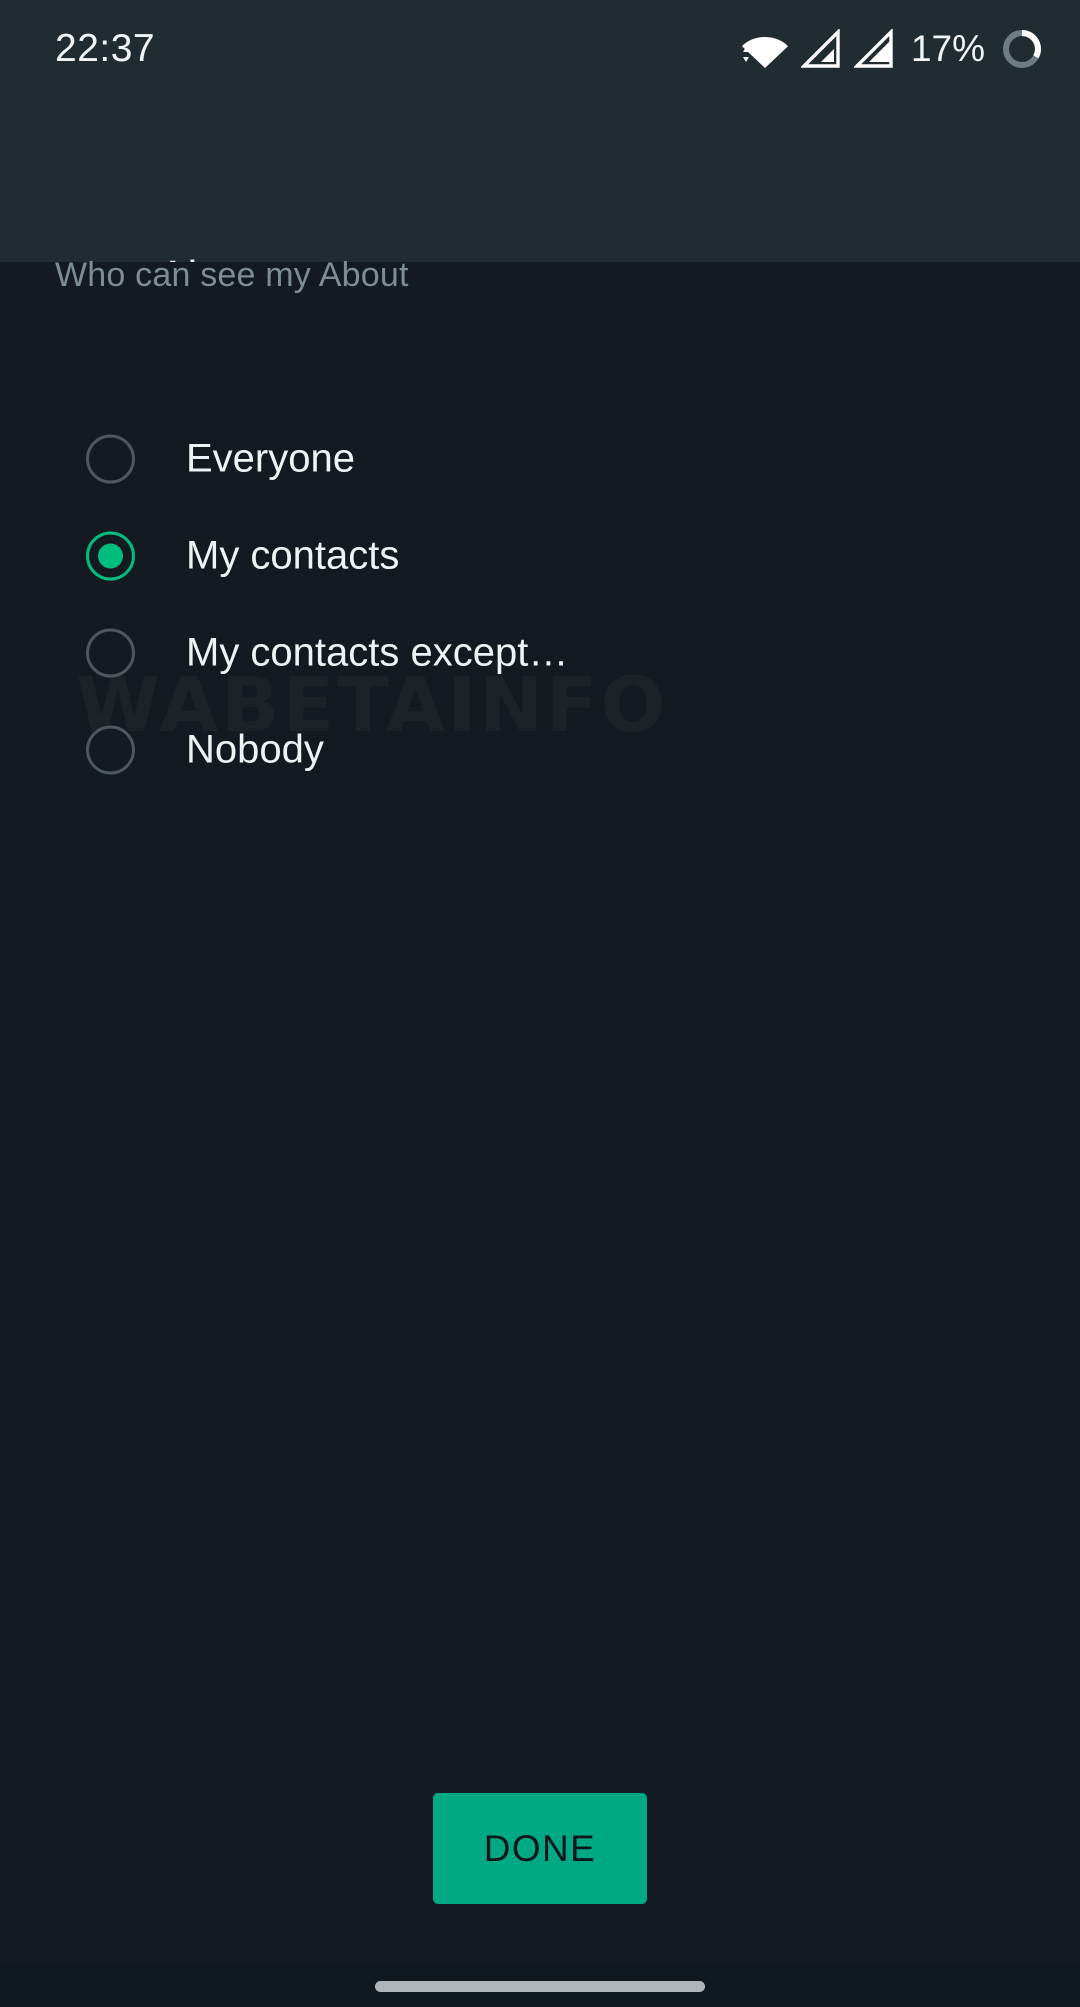  I want to click on status-bar-clock: 22:37, so click(105, 48).